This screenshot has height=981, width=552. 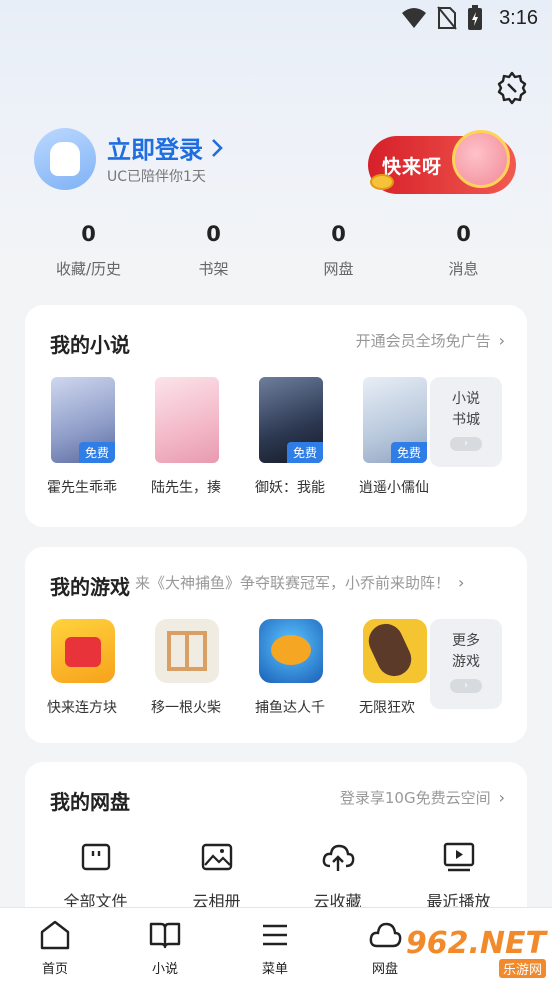 I want to click on folder-icon, so click(x=95, y=857).